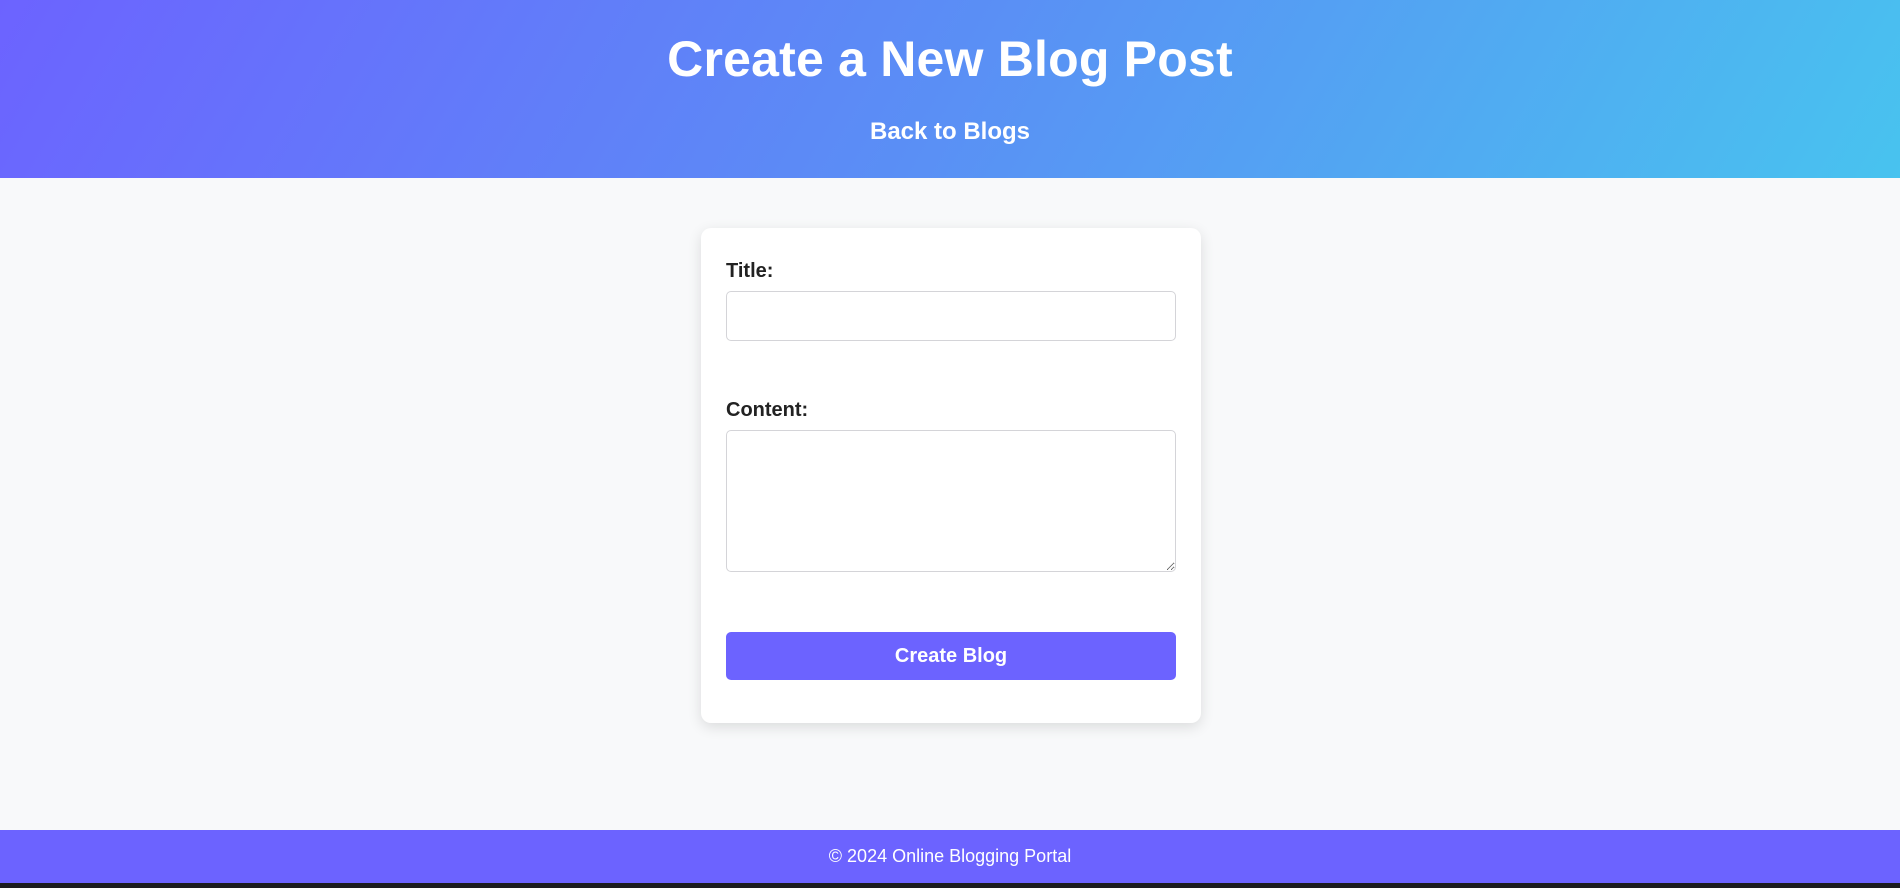 The width and height of the screenshot is (1900, 888). Describe the element at coordinates (950, 59) in the screenshot. I see `page-title: Create a New Blog Post` at that location.